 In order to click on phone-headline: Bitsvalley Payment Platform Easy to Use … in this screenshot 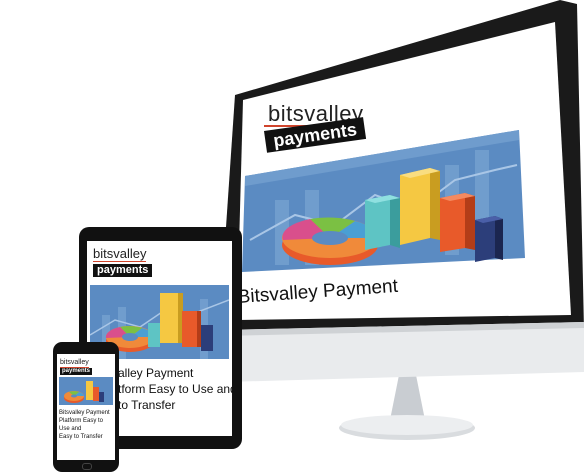, I will do `click(87, 425)`.